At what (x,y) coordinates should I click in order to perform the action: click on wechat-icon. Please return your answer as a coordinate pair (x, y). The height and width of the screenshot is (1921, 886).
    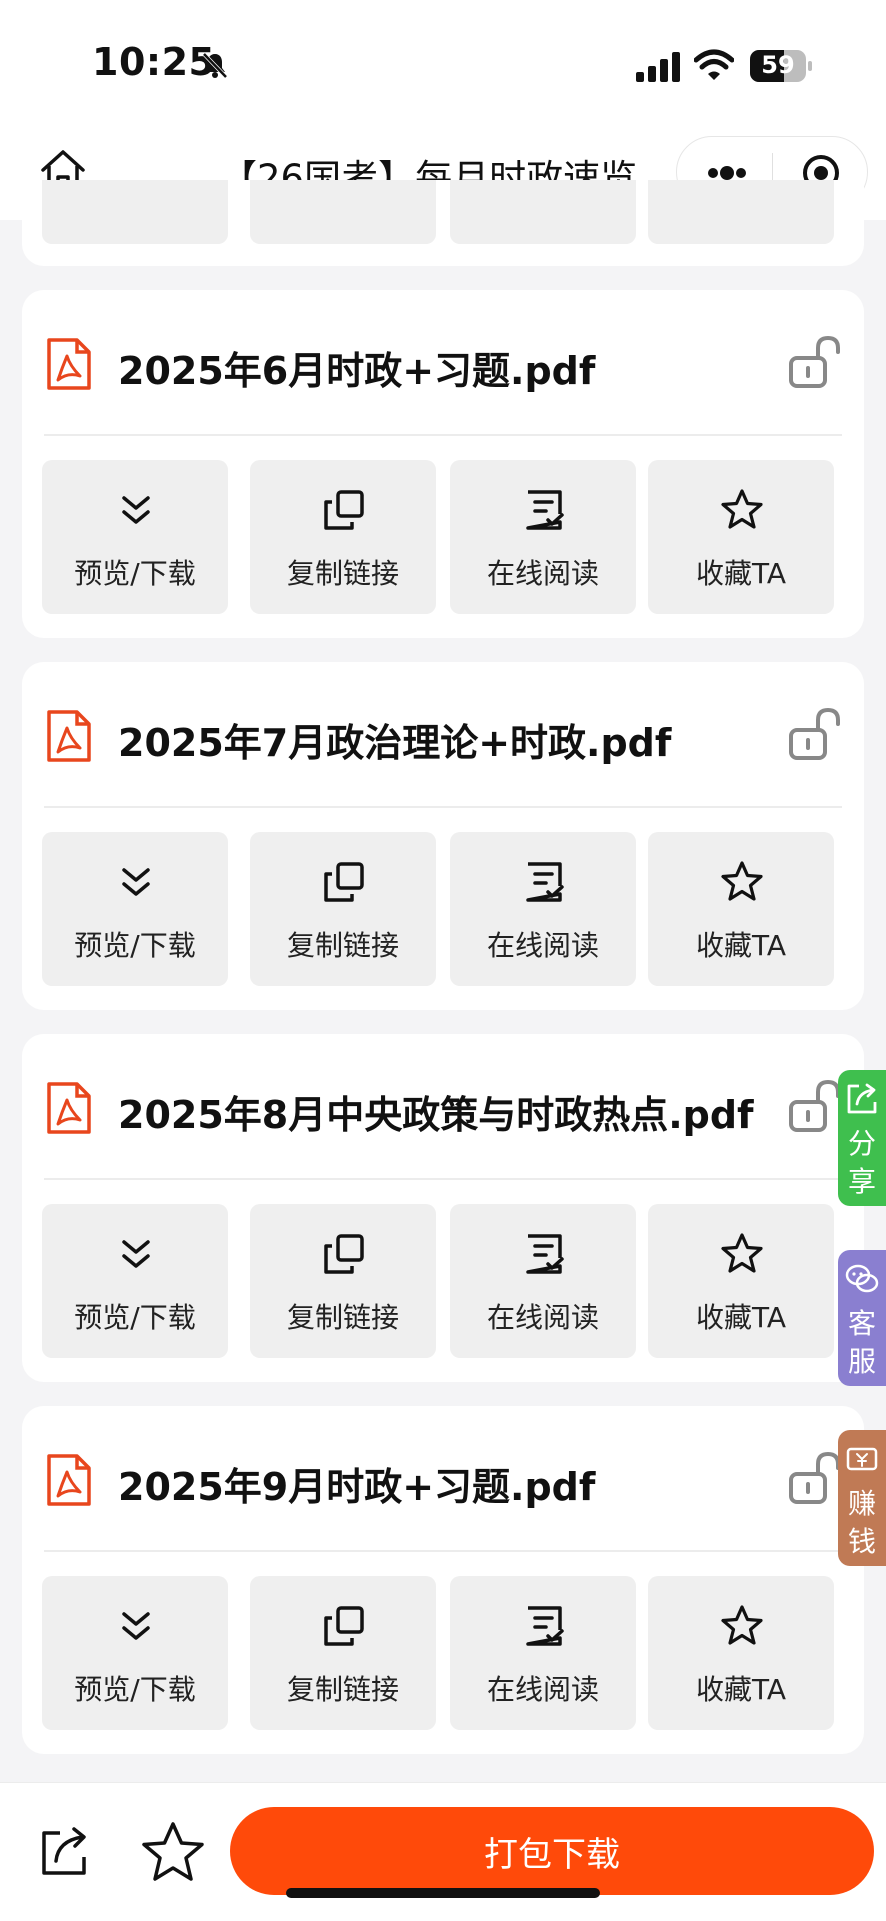
    Looking at the image, I should click on (862, 1278).